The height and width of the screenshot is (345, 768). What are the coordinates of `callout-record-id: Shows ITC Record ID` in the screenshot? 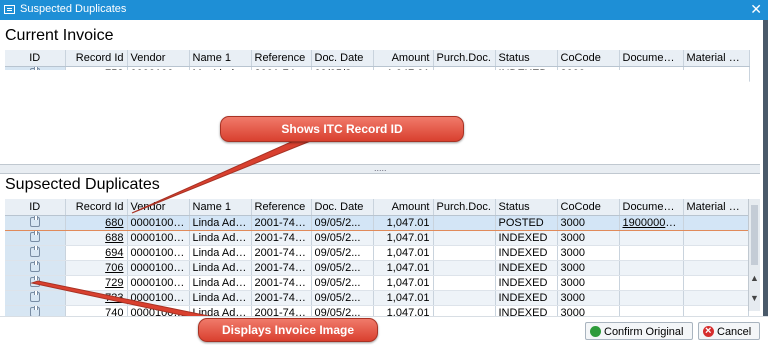 It's located at (342, 129).